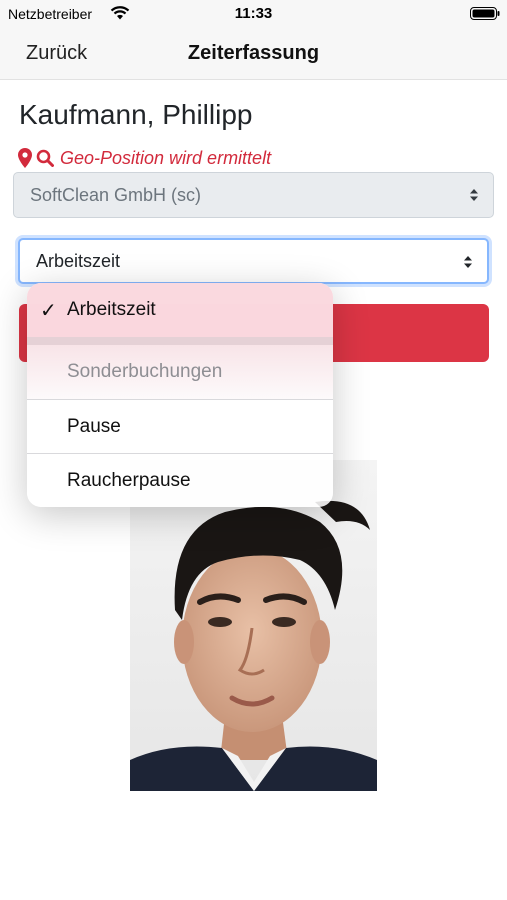  What do you see at coordinates (166, 157) in the screenshot?
I see `geo-status-text: Geo-Position wird ermittelt` at bounding box center [166, 157].